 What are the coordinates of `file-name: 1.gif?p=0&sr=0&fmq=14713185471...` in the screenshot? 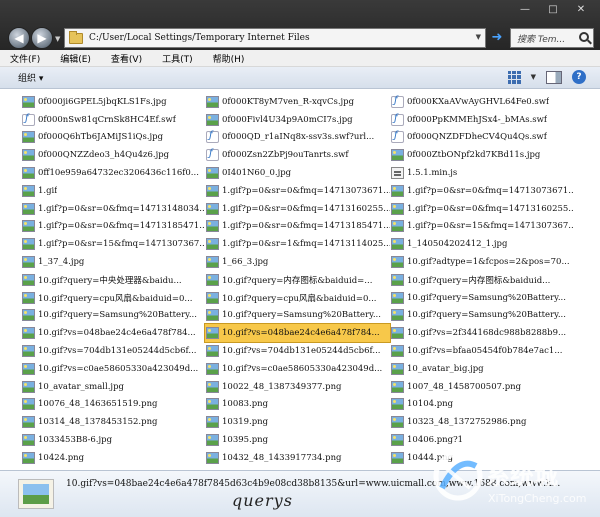 It's located at (121, 226).